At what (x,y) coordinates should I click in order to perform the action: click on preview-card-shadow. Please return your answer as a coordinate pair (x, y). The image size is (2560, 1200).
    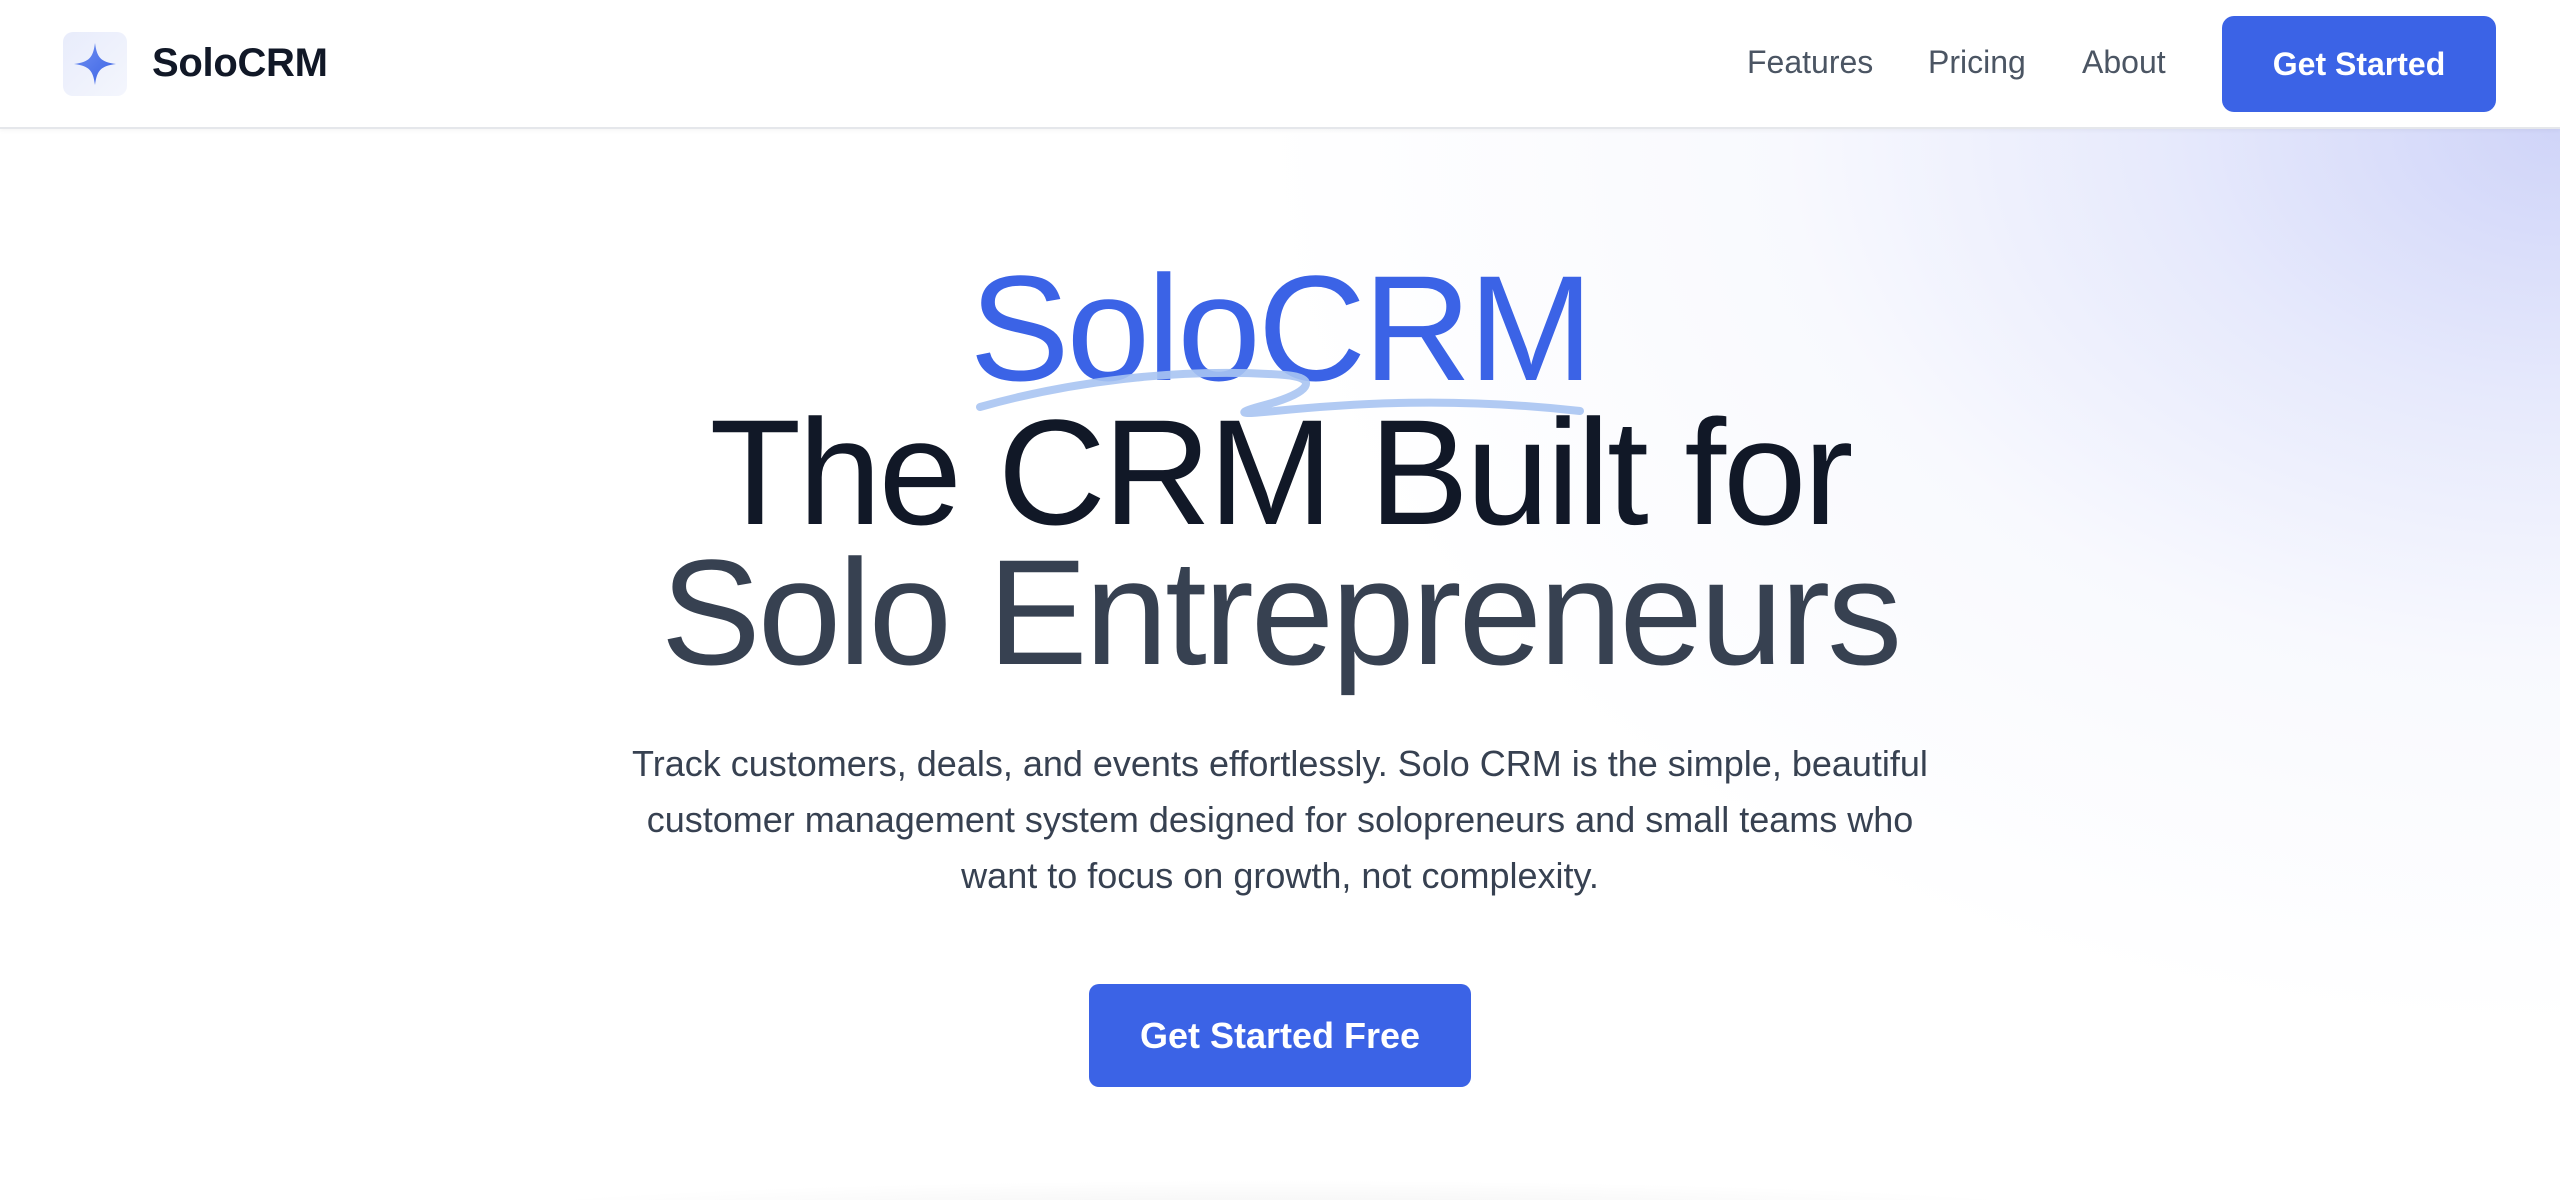
    Looking at the image, I should click on (1280, 1180).